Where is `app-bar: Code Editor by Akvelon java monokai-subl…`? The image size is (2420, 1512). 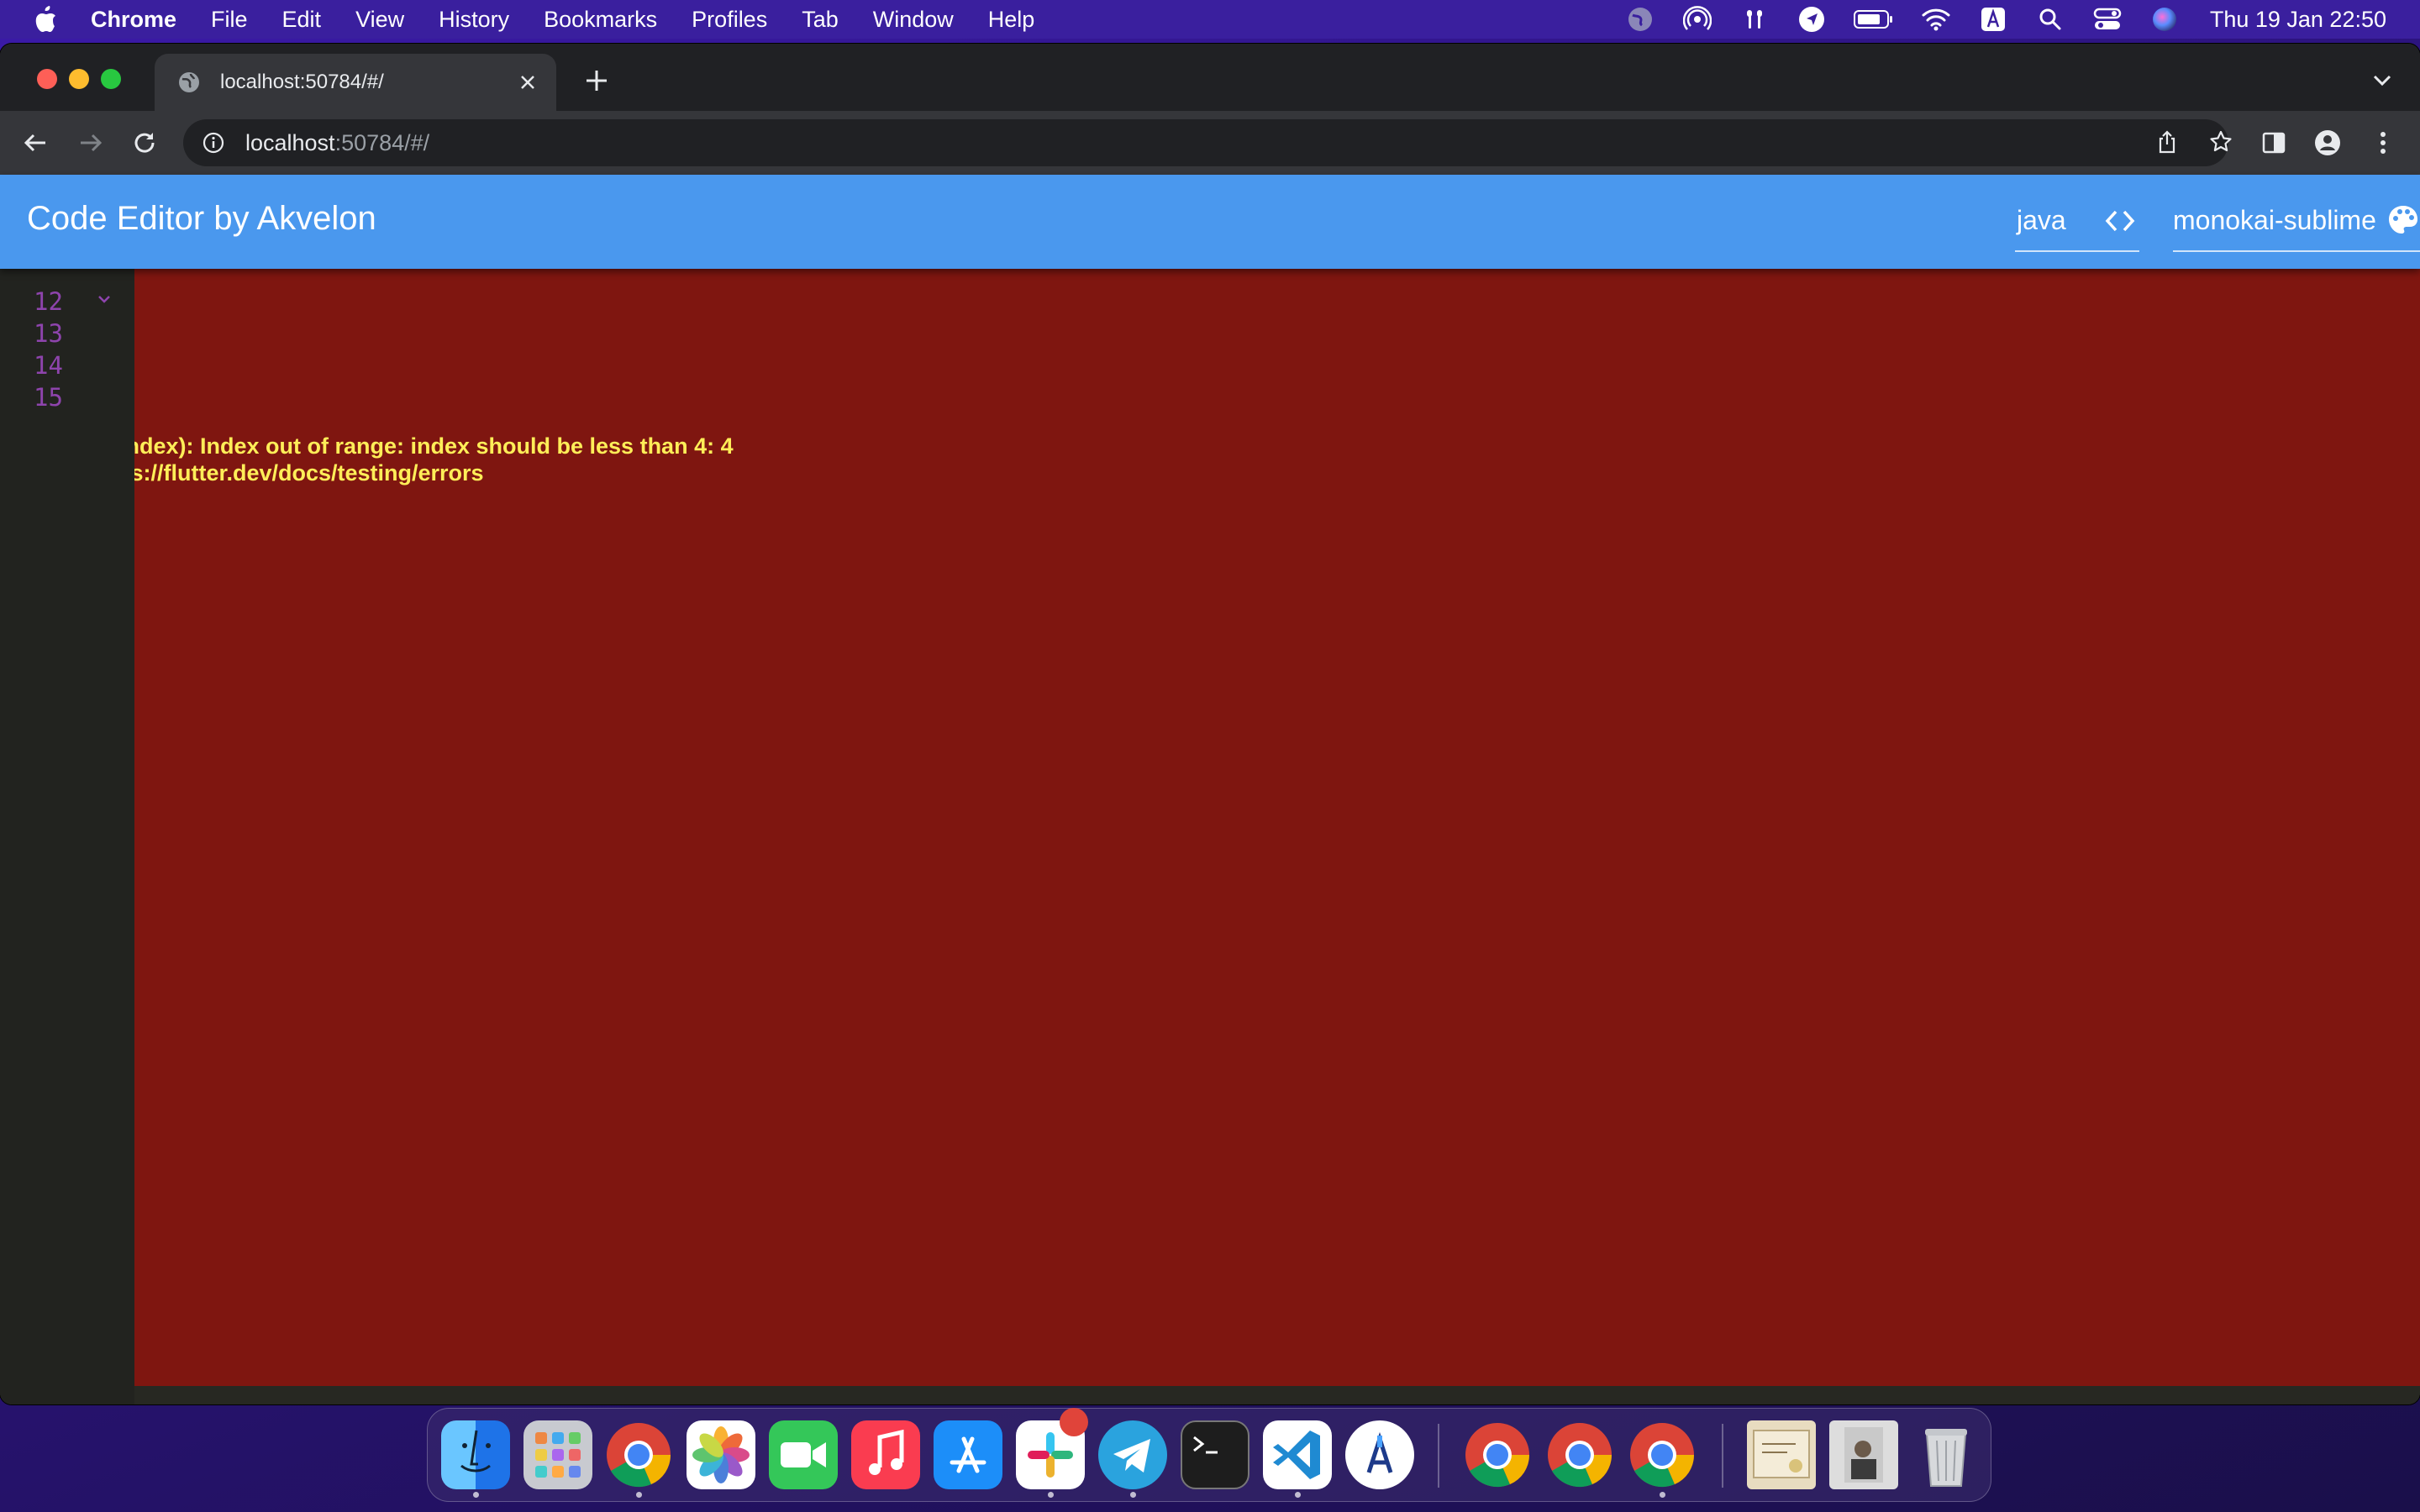
app-bar: Code Editor by Akvelon java monokai-subl… is located at coordinates (1210, 222).